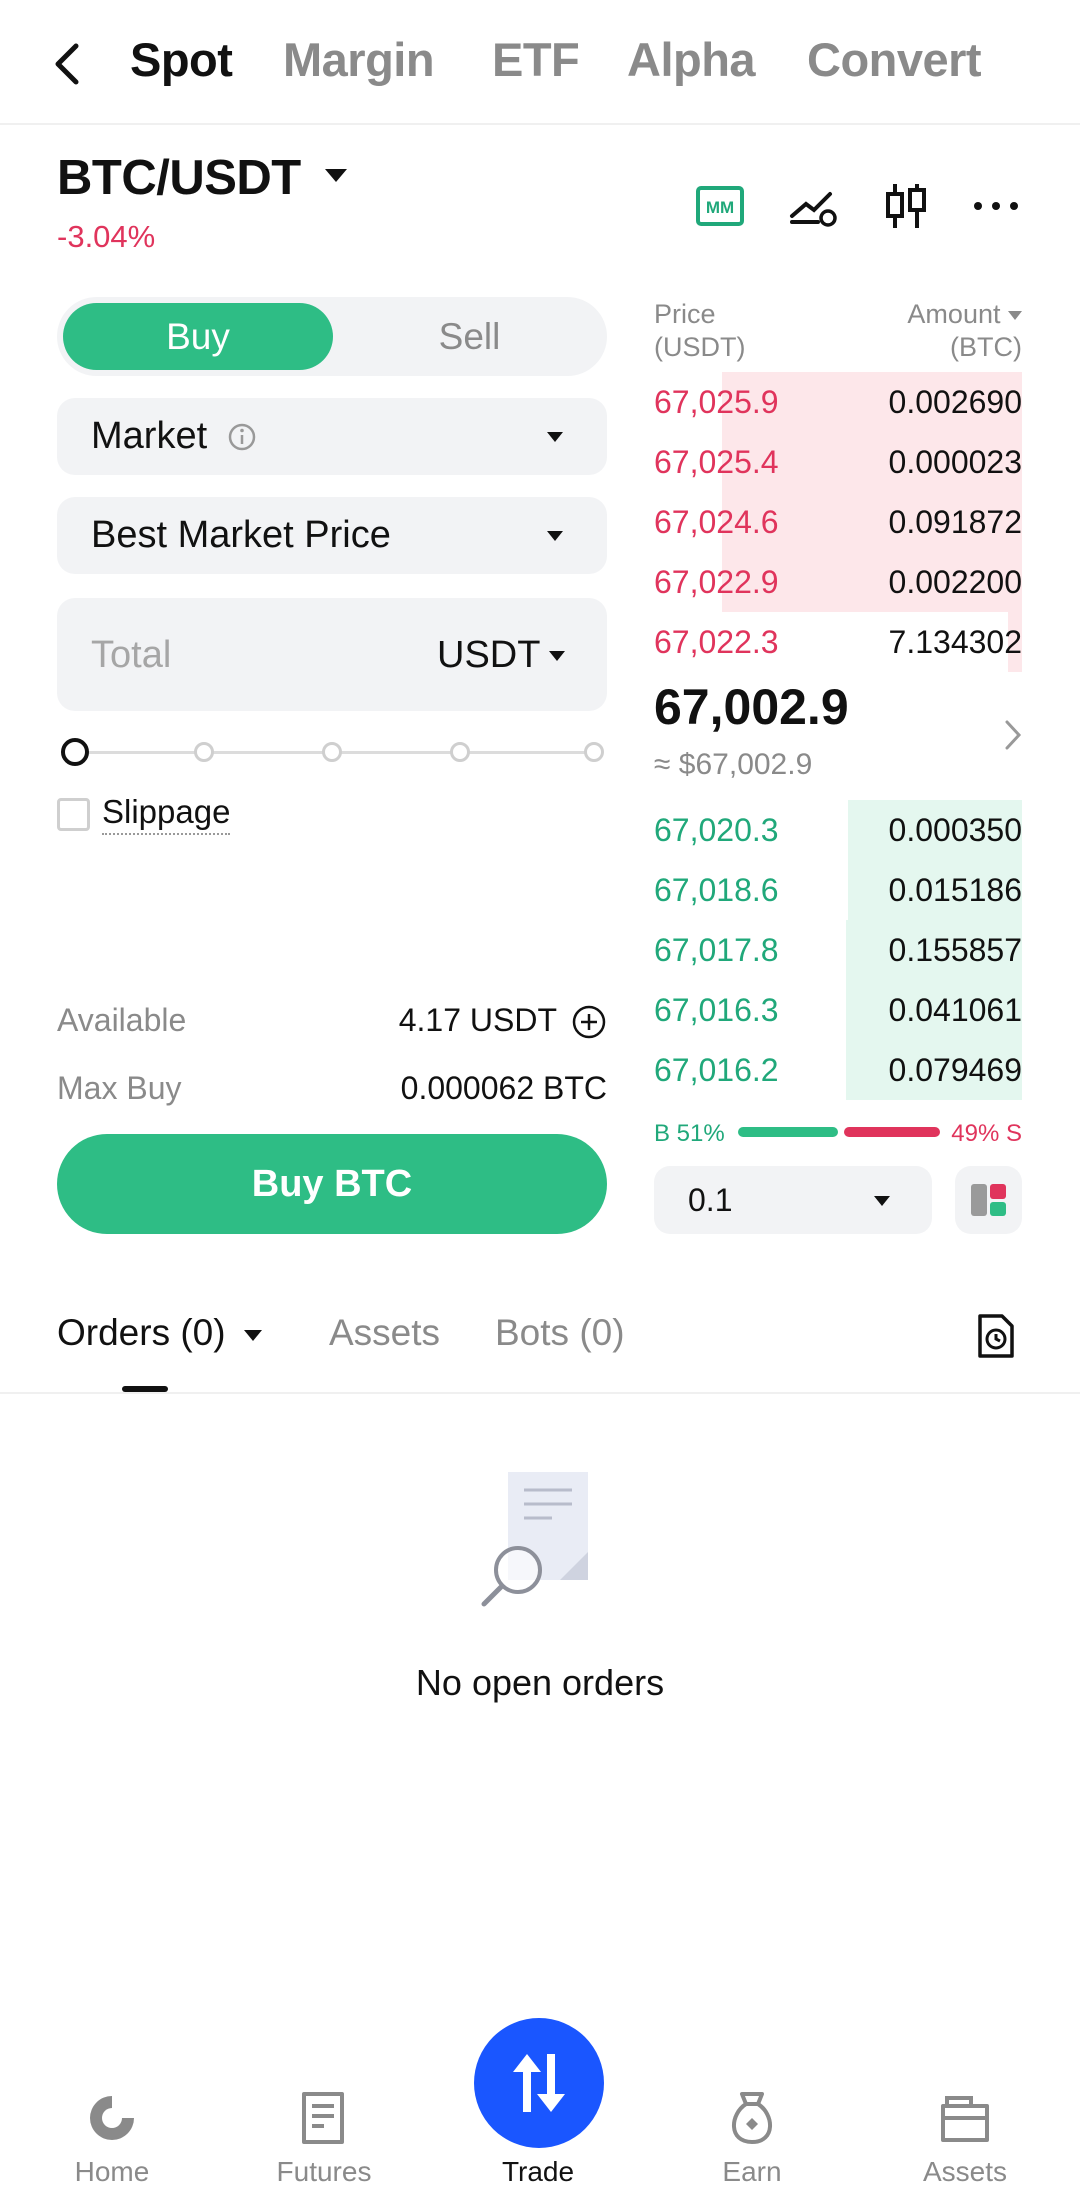 This screenshot has width=1080, height=2209. I want to click on futures-icon, so click(324, 2118).